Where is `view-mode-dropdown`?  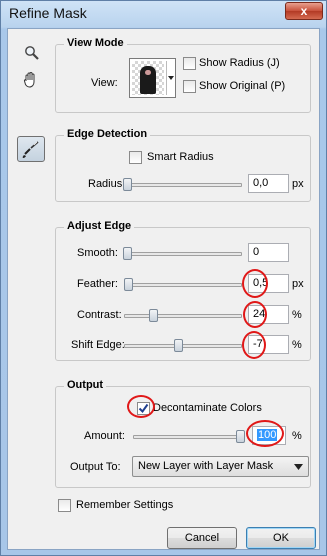
view-mode-dropdown is located at coordinates (152, 78).